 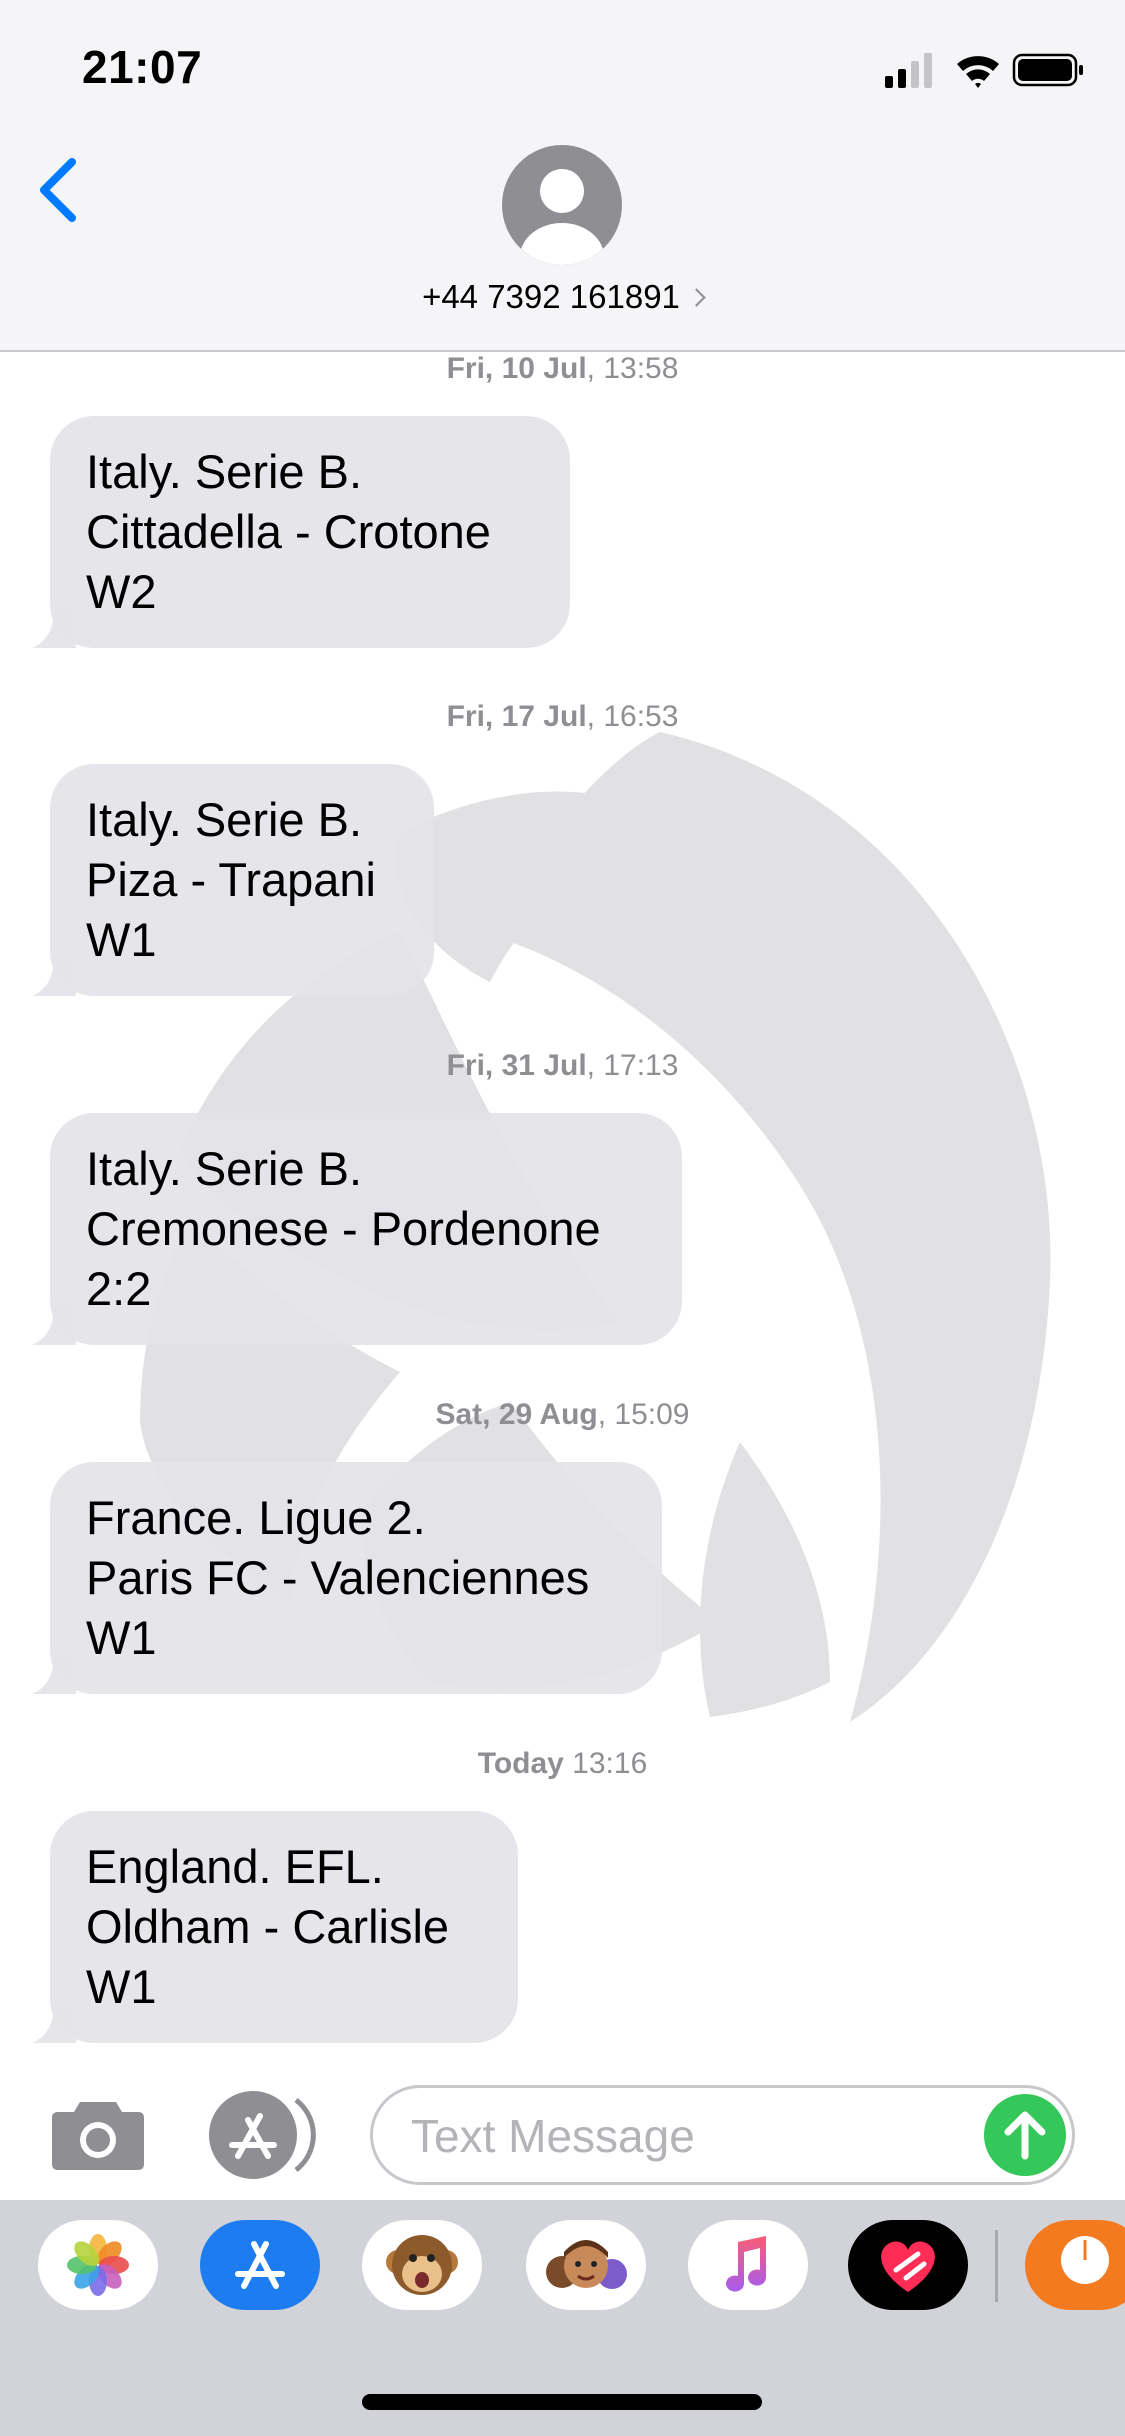 What do you see at coordinates (516, 1065) in the screenshot?
I see `timestamp-date: Fri, 31 Jul` at bounding box center [516, 1065].